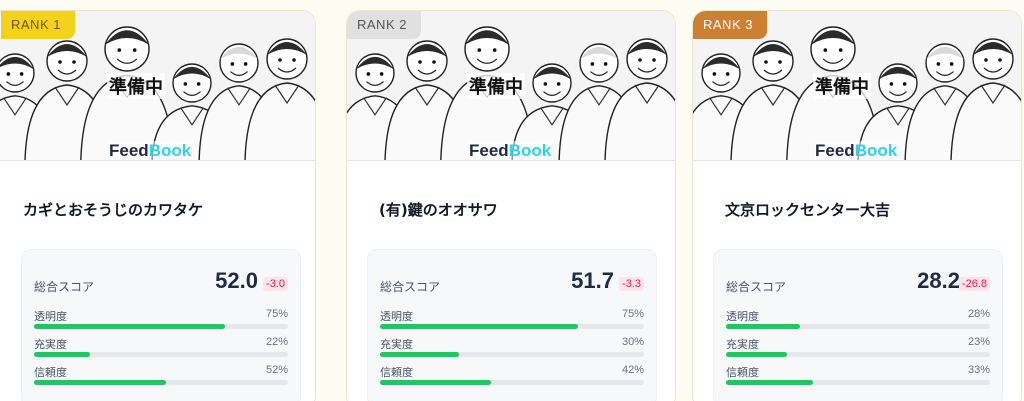  I want to click on score-panel: 総合スコア 51.7 -3.3 透明度 75% 充実度 30% 信頼度 42%, so click(512, 325).